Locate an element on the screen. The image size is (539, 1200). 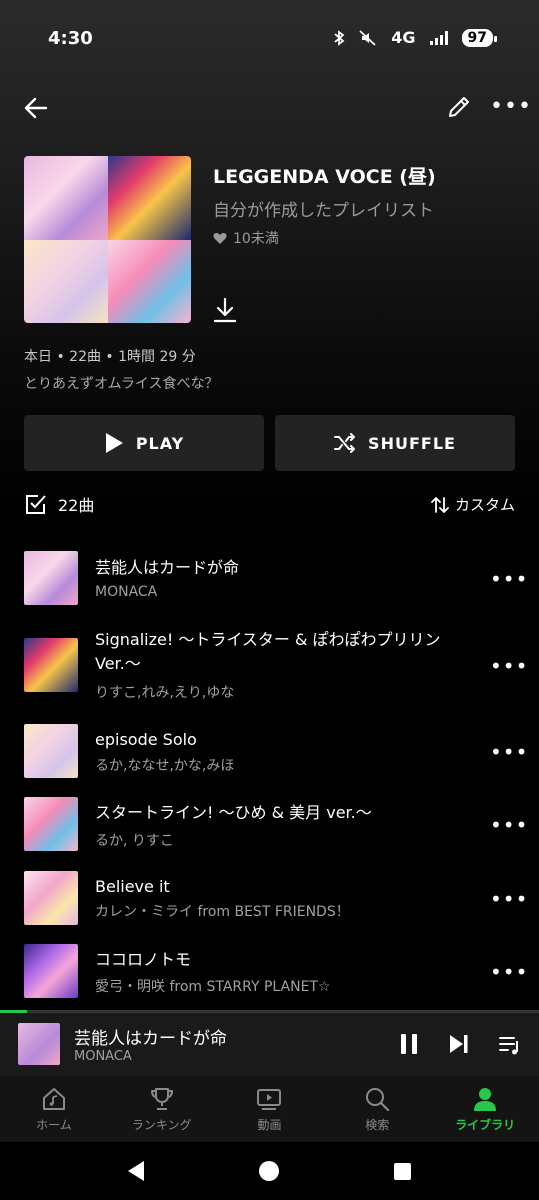
library-person-icon is located at coordinates (485, 1099).